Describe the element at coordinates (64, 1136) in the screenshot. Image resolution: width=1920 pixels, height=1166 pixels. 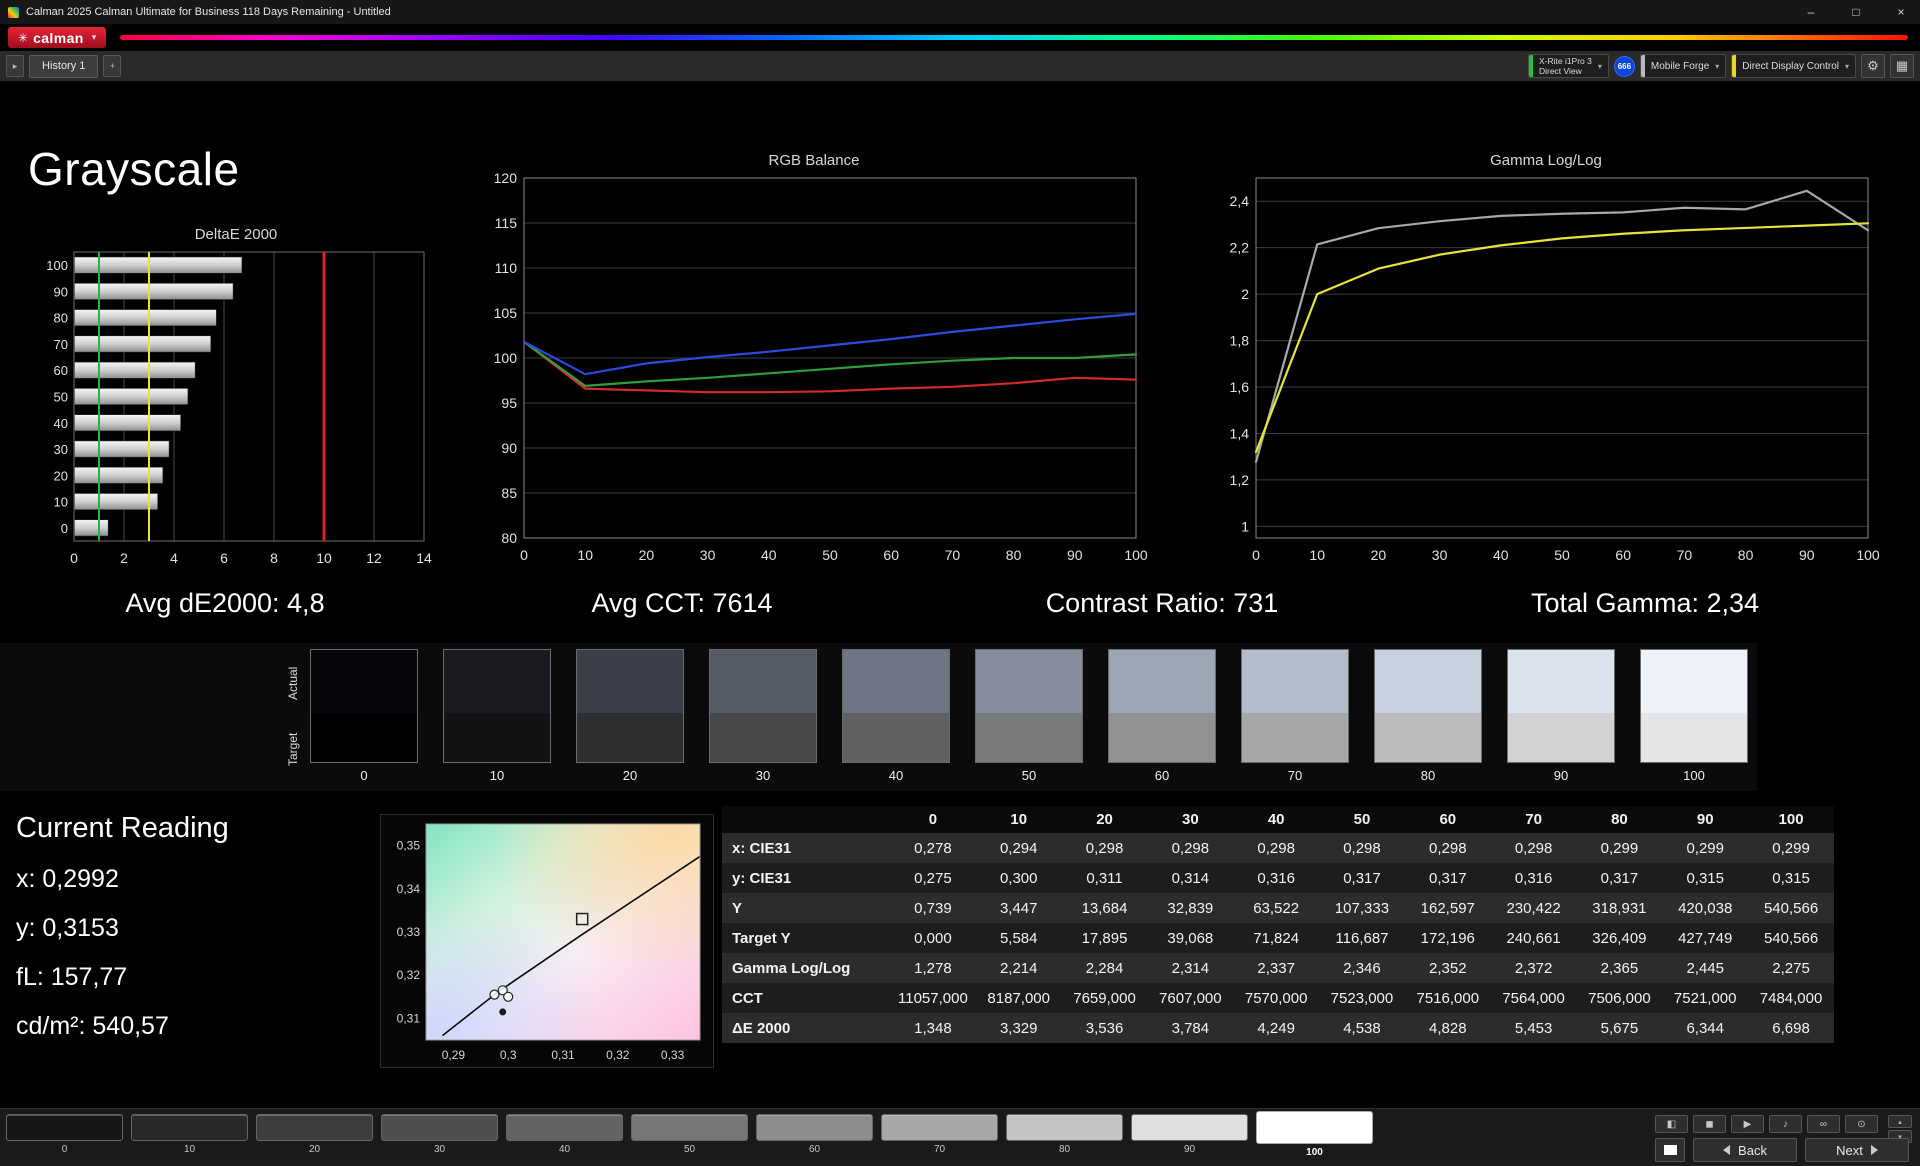
I see `pattern-level-button-0: 0` at that location.